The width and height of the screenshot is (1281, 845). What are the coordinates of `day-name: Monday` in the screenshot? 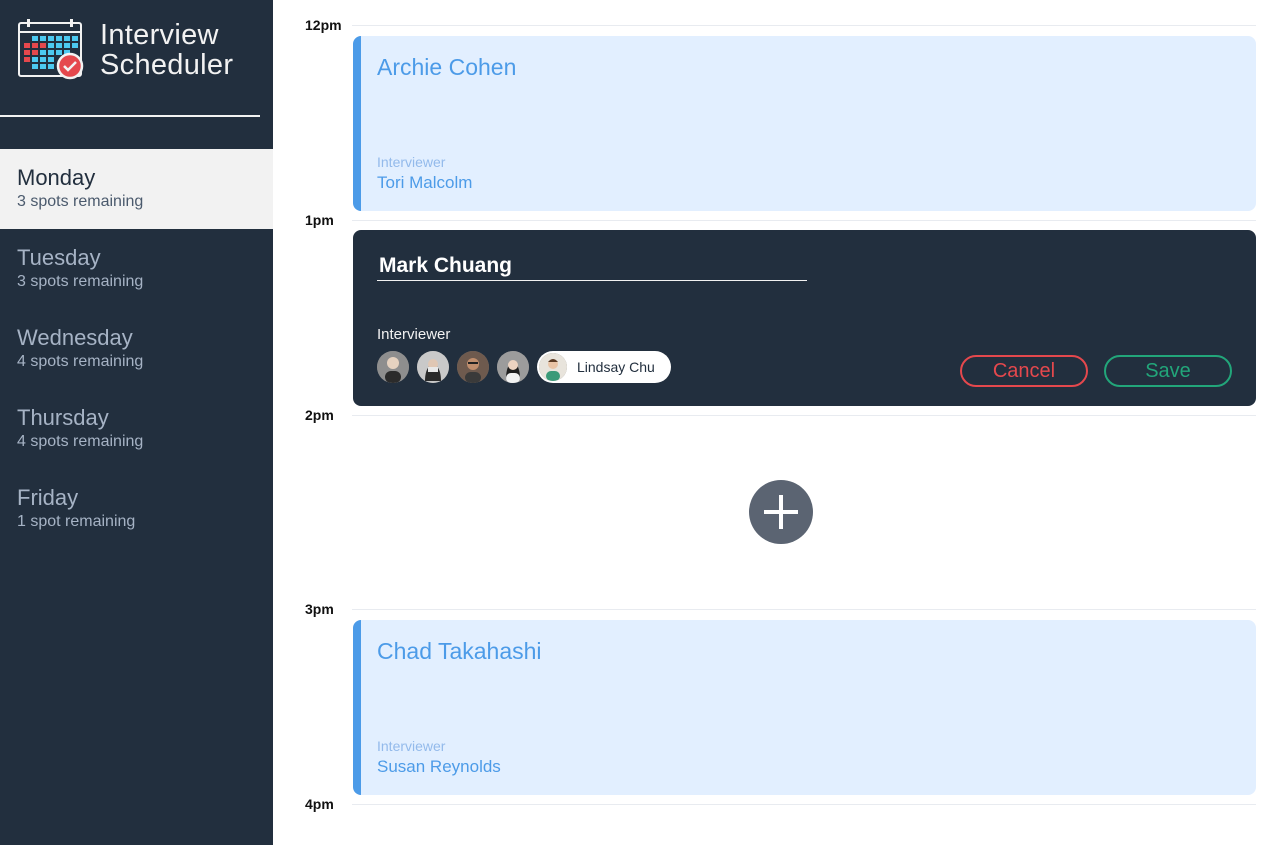 It's located at (56, 177).